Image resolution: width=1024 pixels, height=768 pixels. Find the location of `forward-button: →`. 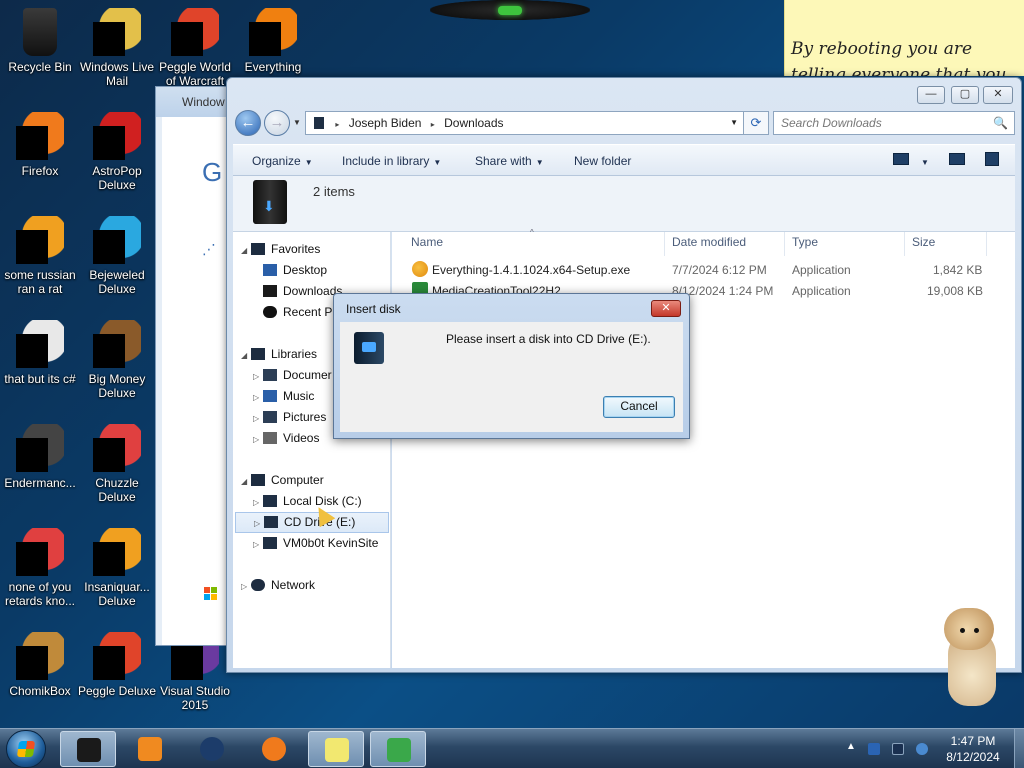

forward-button: → is located at coordinates (277, 123).